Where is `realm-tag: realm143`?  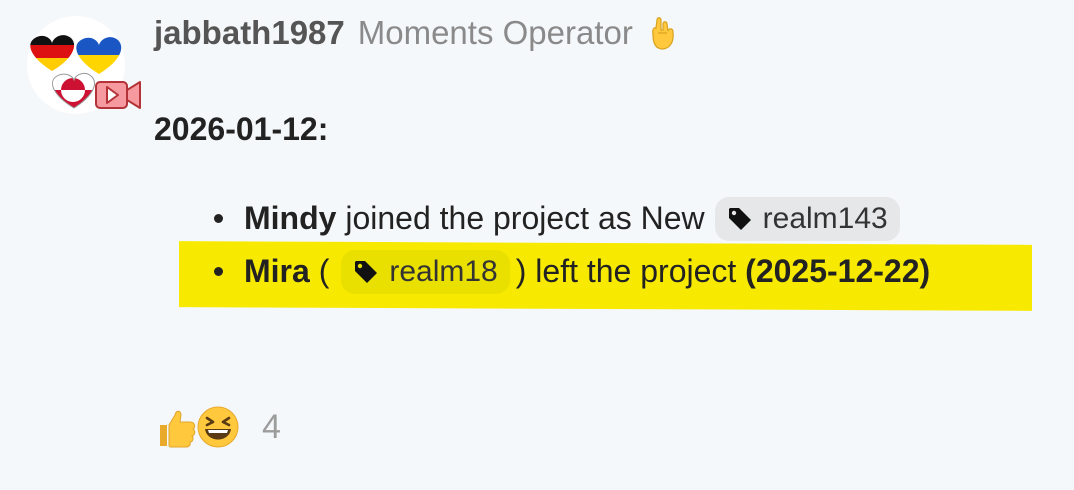
realm-tag: realm143 is located at coordinates (807, 218).